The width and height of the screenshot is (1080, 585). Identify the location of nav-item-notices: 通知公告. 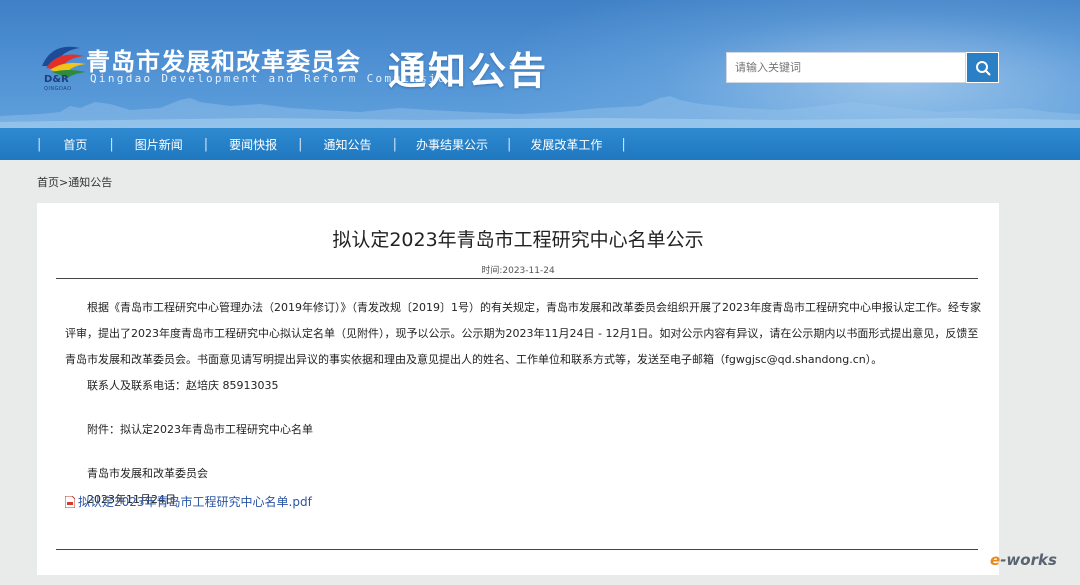
(348, 144).